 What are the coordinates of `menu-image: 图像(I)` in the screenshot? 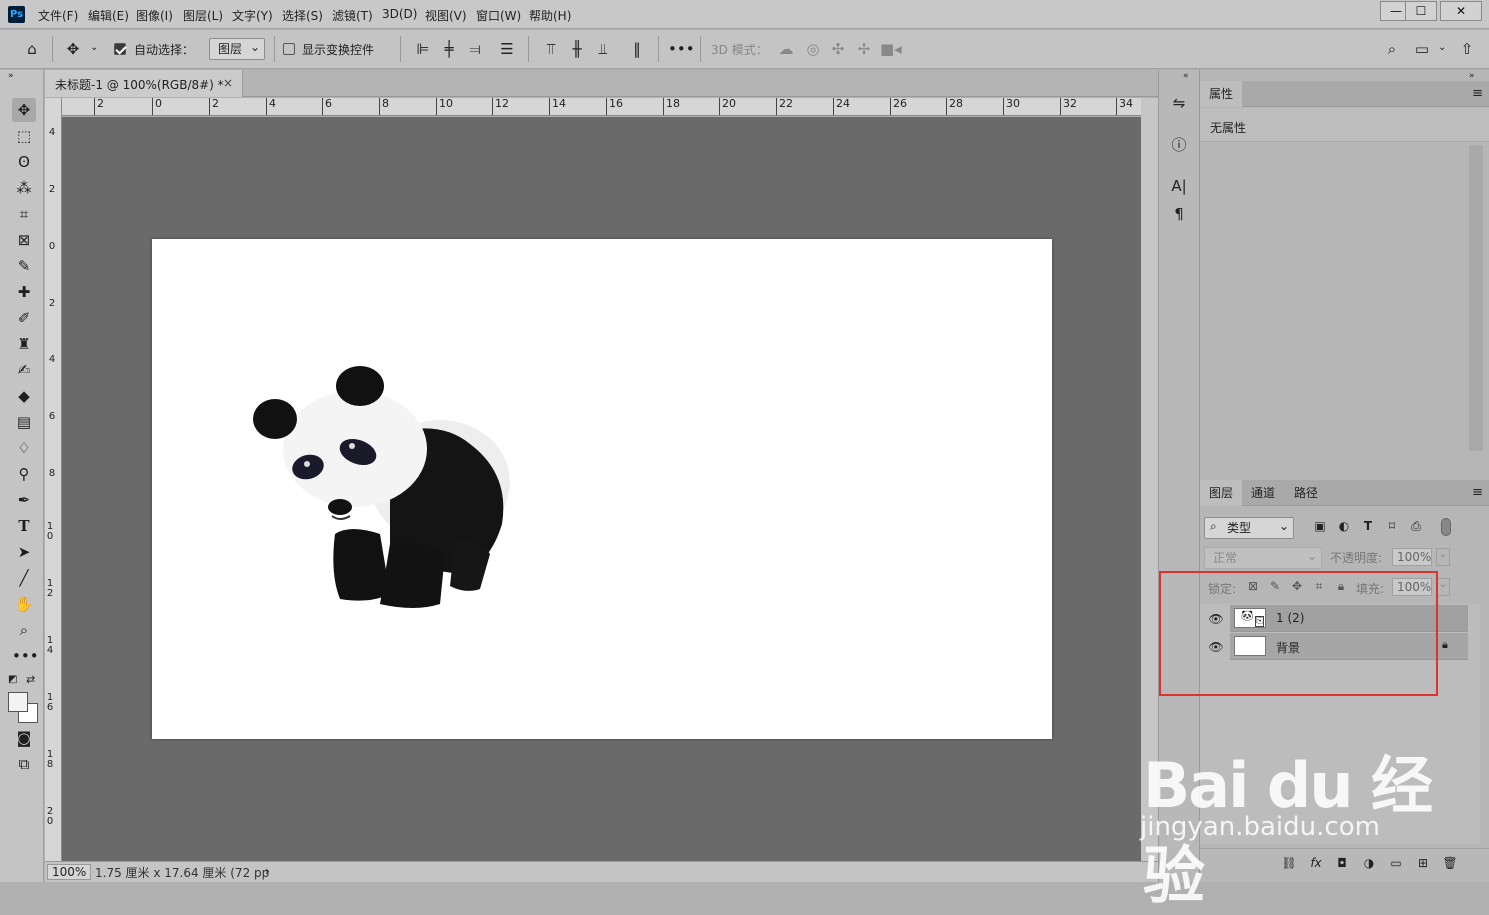 It's located at (154, 15).